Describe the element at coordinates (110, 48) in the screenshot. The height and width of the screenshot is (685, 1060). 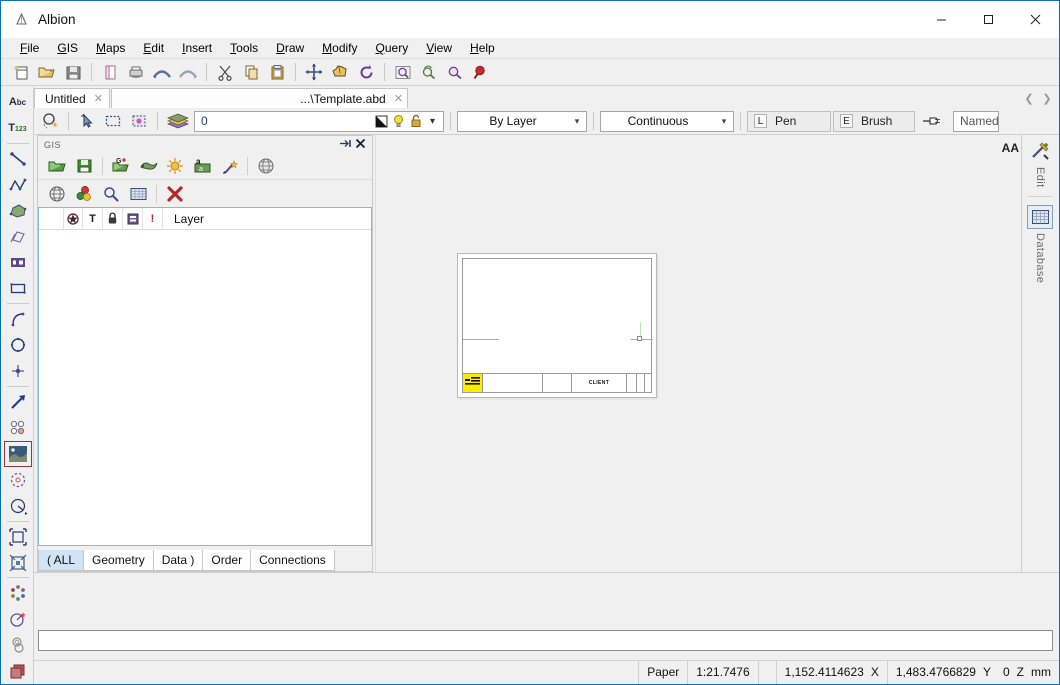
I see `menu-maps: Maps` at that location.